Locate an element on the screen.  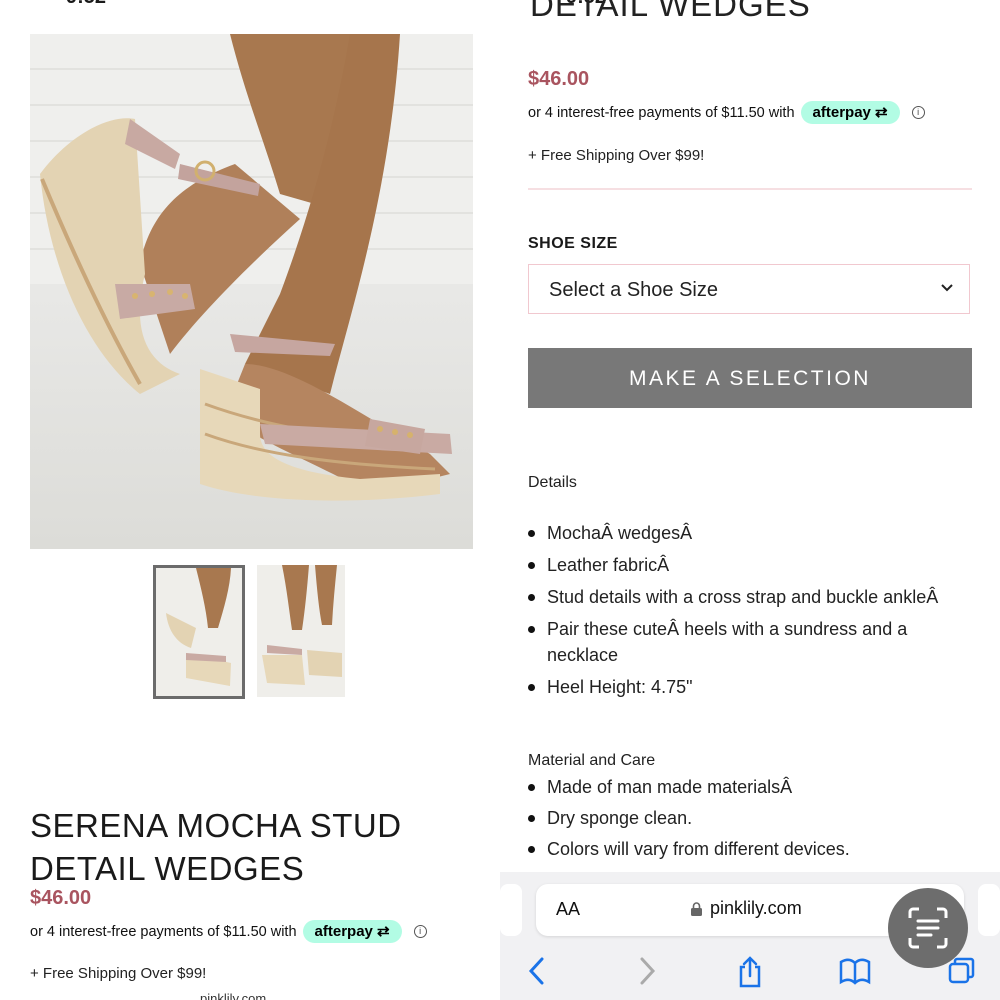
details-item: Heel Height: 4.75" is located at coordinates (748, 687).